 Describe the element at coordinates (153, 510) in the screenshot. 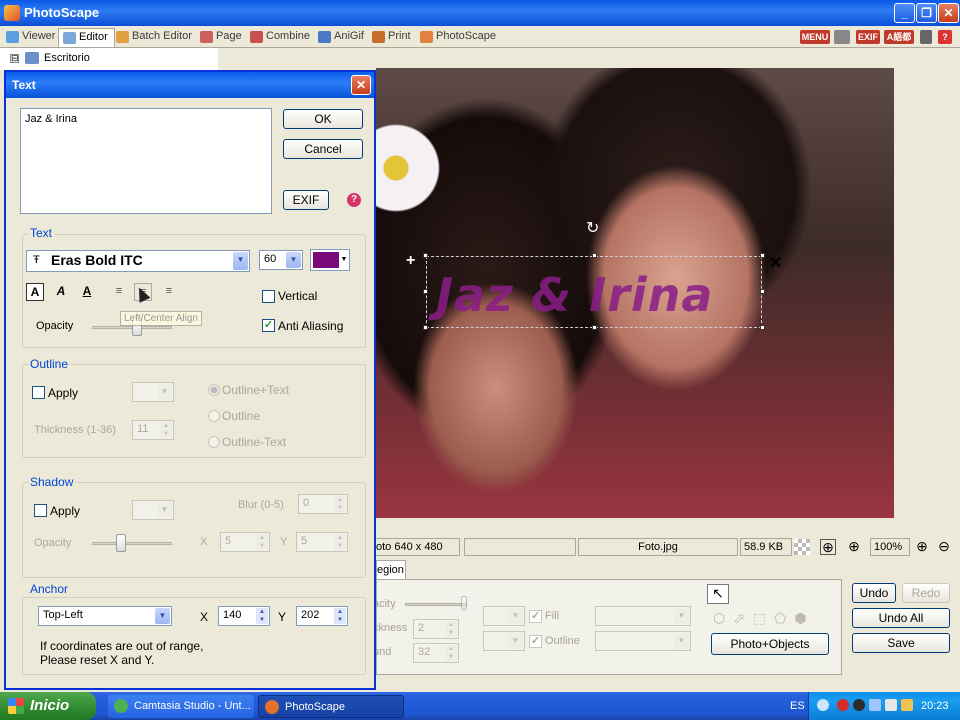

I see `shadow-color-combo: ▼` at that location.